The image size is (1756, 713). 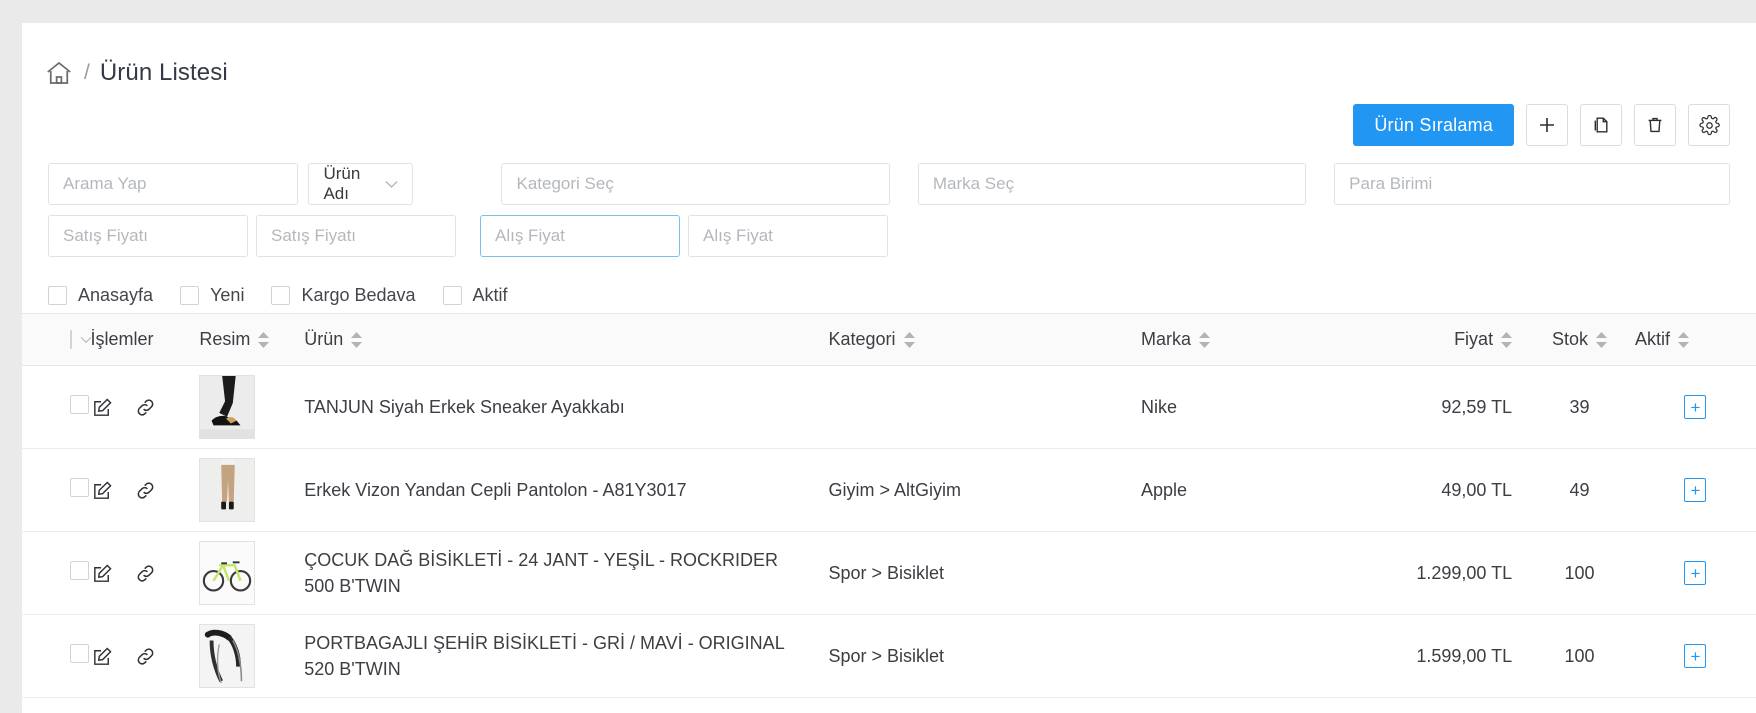 What do you see at coordinates (173, 184) in the screenshot?
I see `search-input: Arama Yap` at bounding box center [173, 184].